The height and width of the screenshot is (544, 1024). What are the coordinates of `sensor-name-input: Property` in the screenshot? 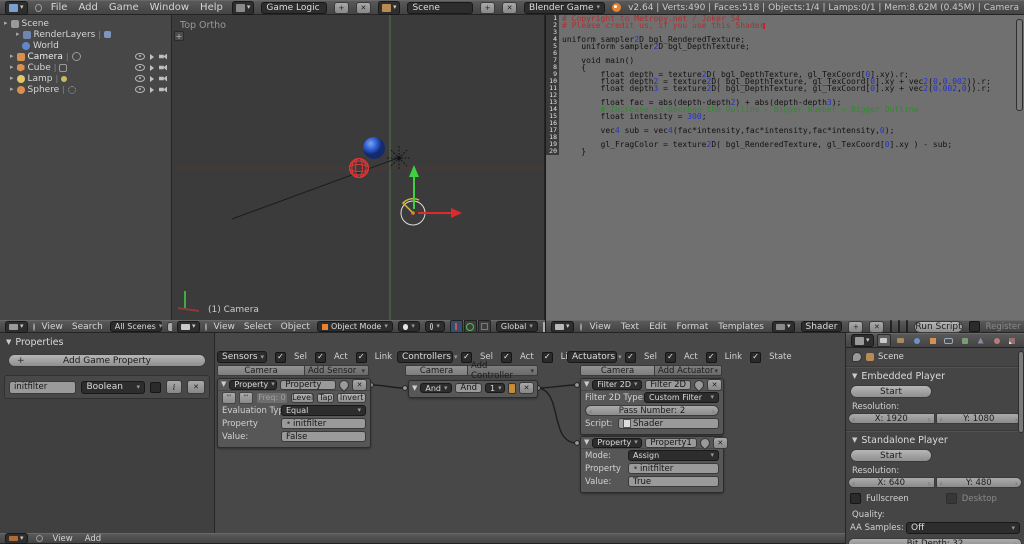 It's located at (308, 384).